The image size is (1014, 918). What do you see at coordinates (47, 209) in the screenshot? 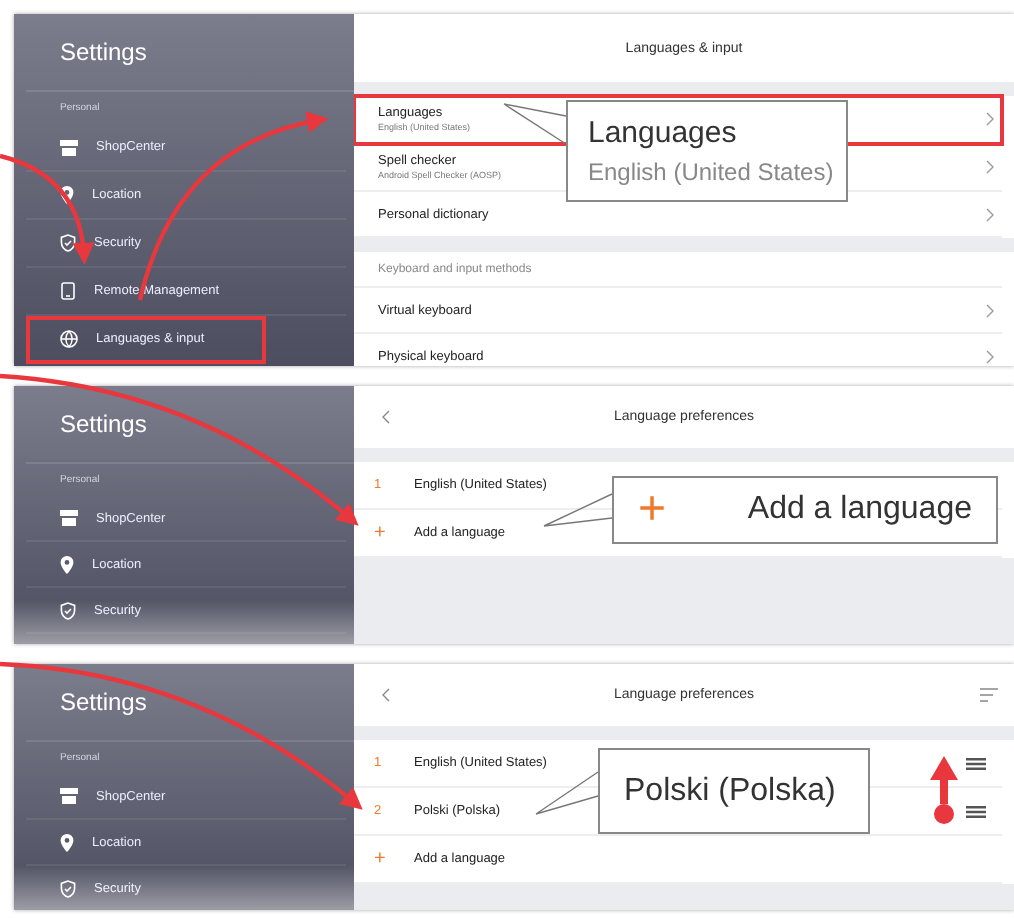
I see `arrow` at bounding box center [47, 209].